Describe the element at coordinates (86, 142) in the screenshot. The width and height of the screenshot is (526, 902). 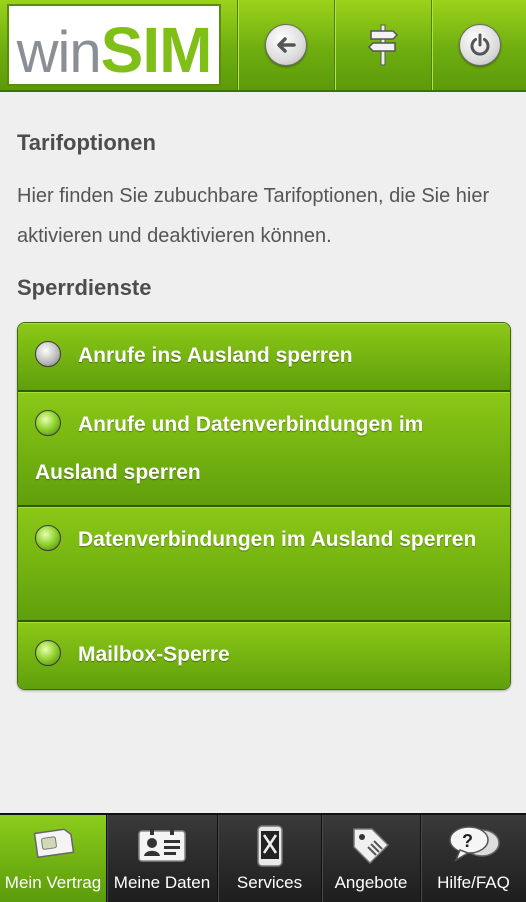
I see `page-title: Tarifoptionen` at that location.